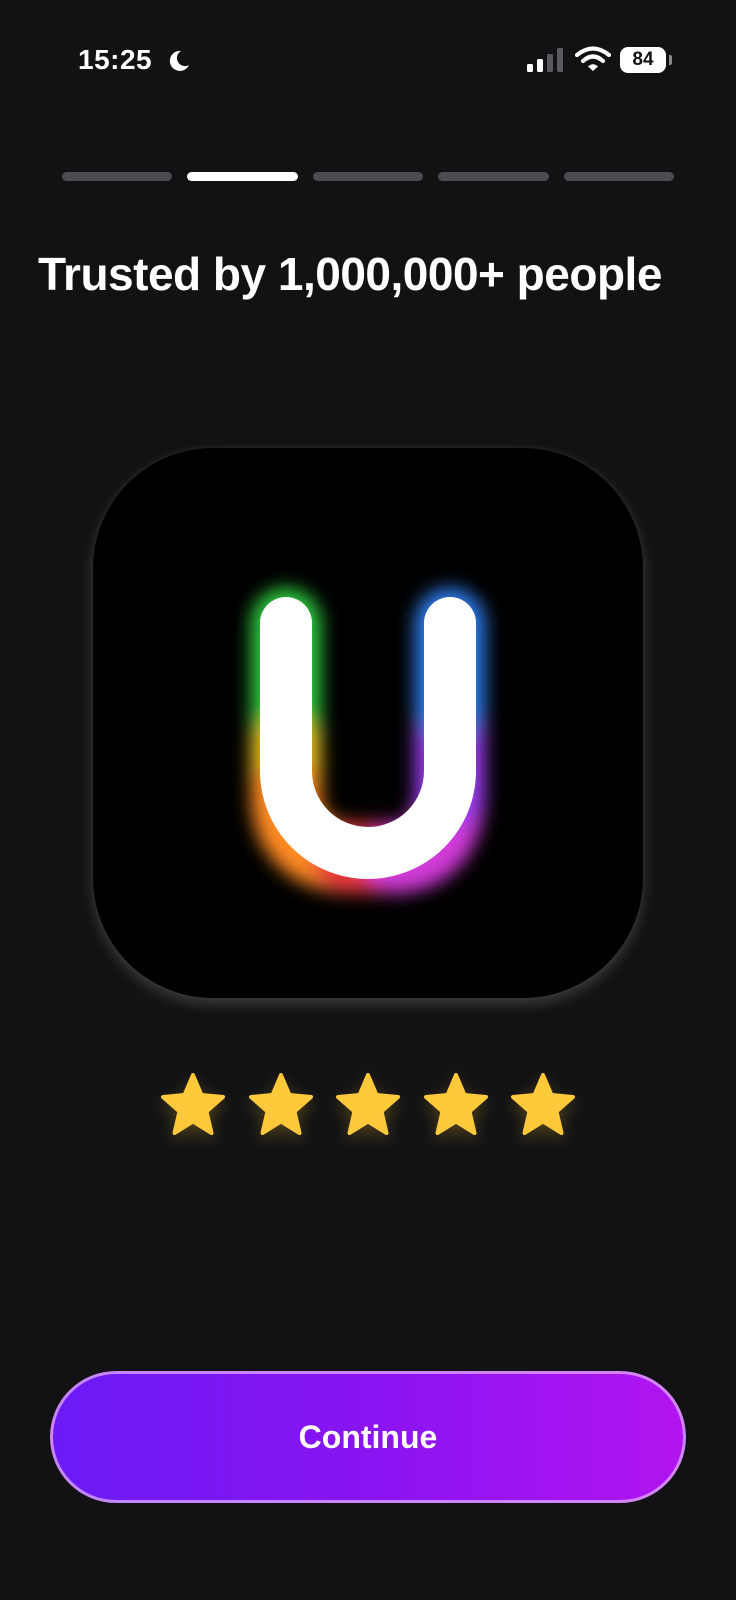  Describe the element at coordinates (368, 55) in the screenshot. I see `status-bar: 15:25 84` at that location.